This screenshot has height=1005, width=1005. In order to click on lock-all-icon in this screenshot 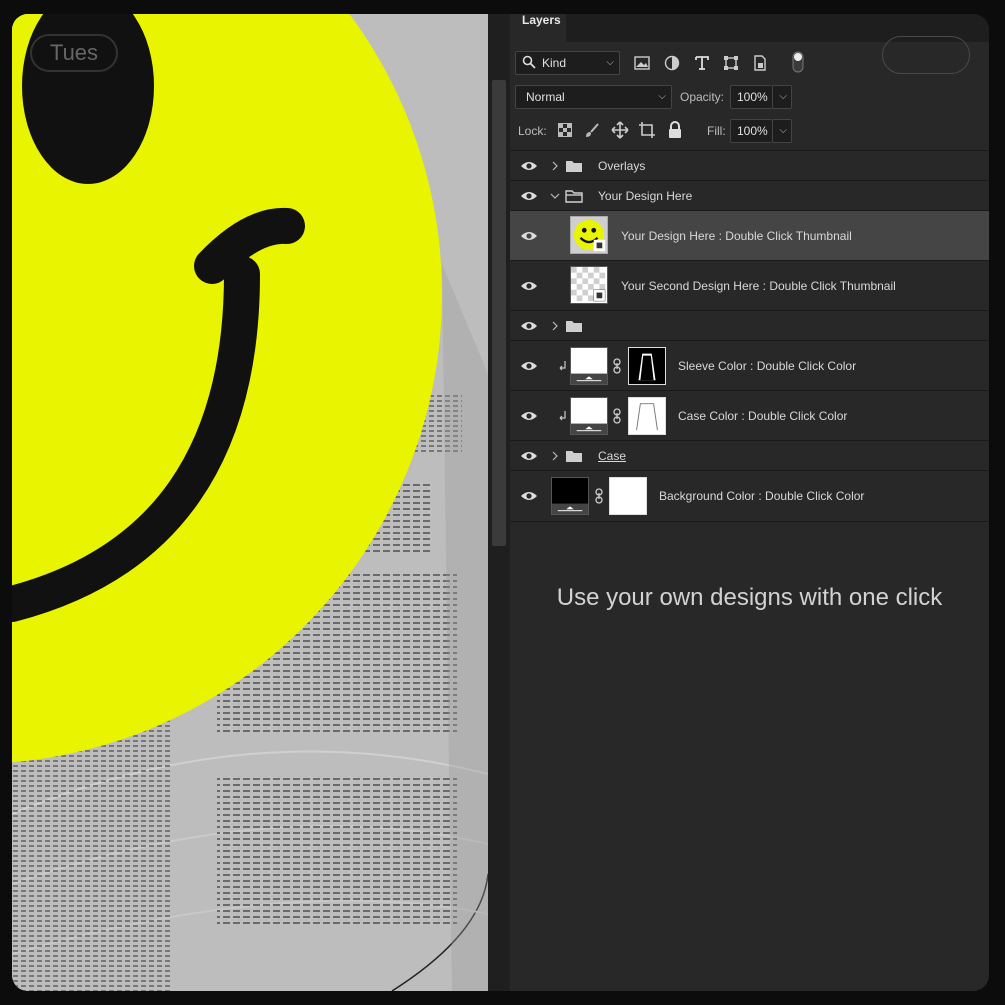, I will do `click(675, 130)`.